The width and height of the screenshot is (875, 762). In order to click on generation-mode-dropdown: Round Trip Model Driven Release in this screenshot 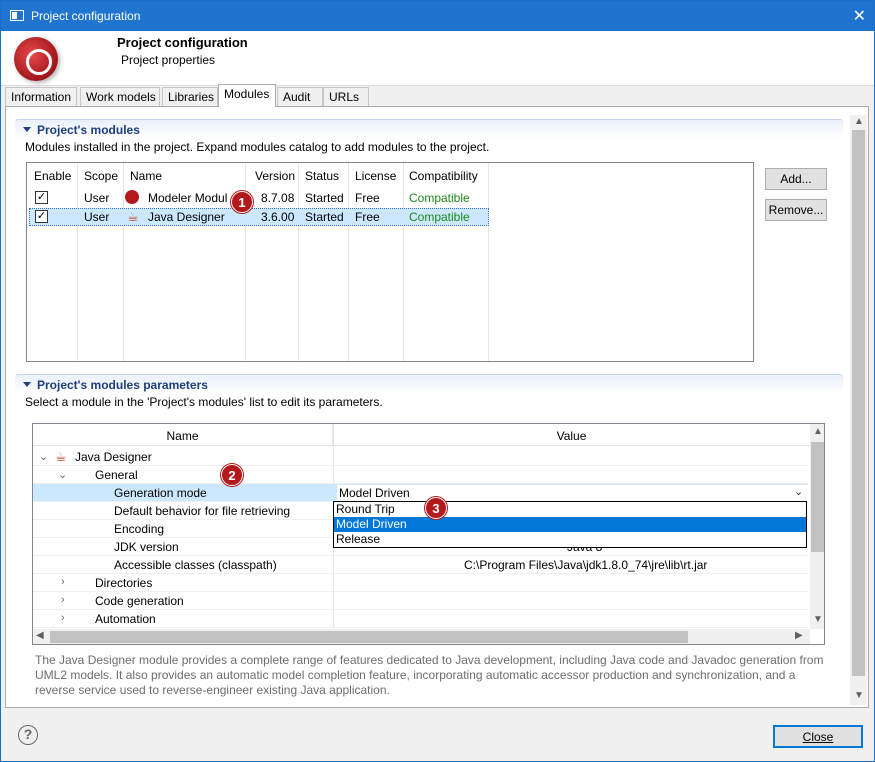, I will do `click(570, 524)`.